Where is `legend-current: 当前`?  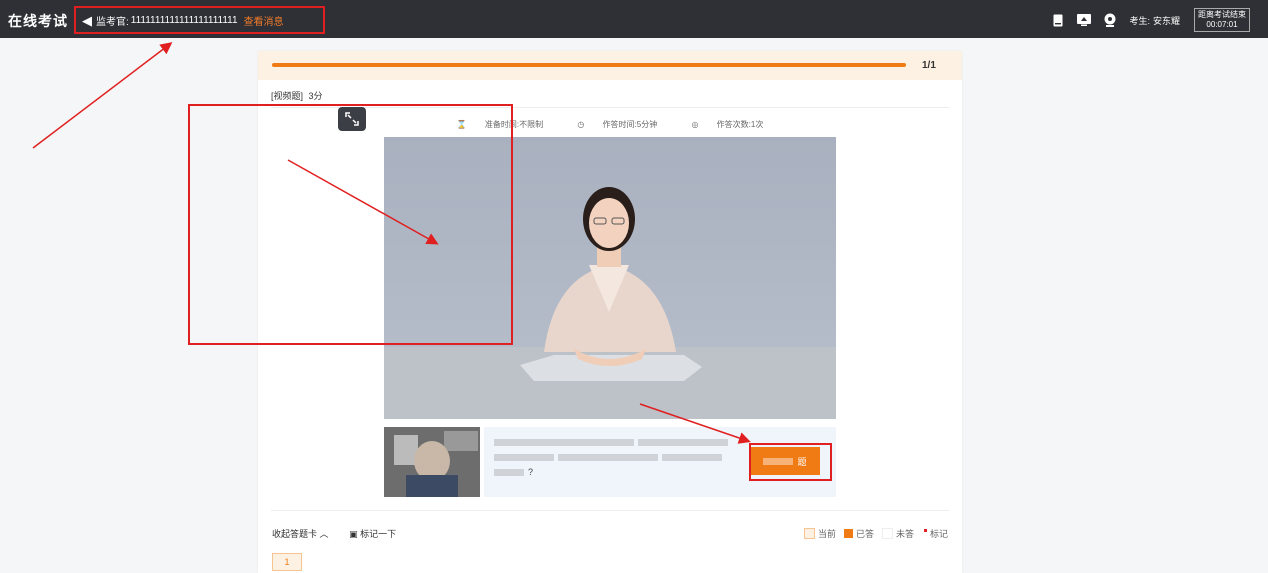
legend-current: 当前 is located at coordinates (826, 534).